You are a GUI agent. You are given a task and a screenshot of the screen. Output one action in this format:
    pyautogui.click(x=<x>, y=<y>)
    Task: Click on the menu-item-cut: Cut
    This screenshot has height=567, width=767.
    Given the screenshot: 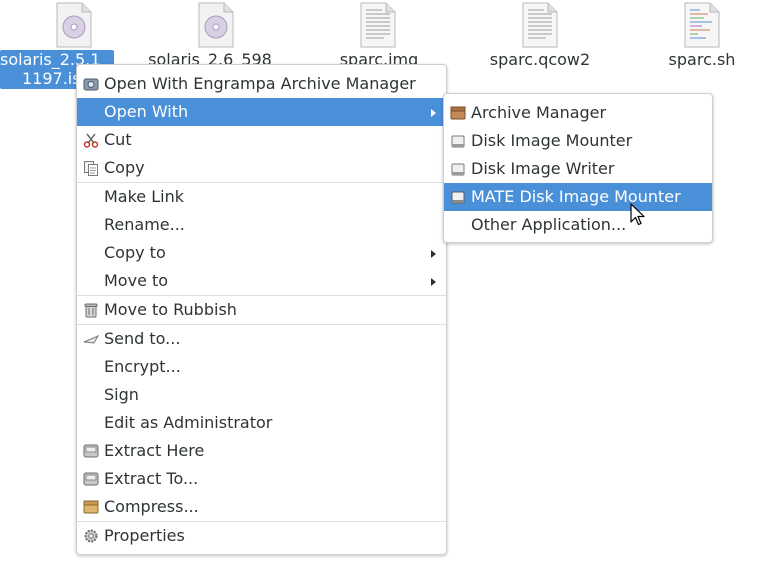 What is the action you would take?
    pyautogui.click(x=261, y=140)
    